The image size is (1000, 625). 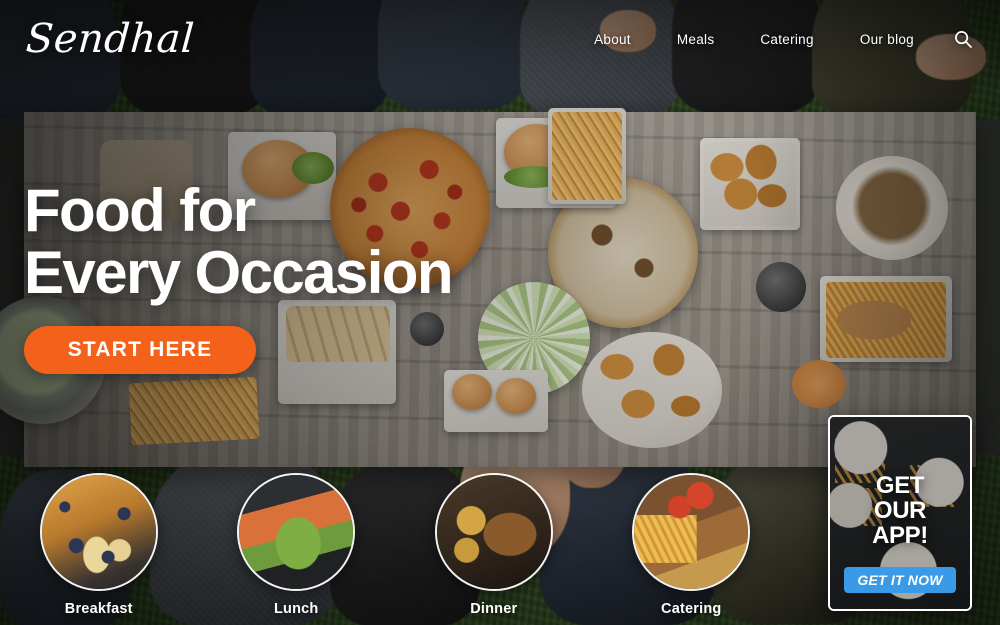 I want to click on category-catering: Catering, so click(x=691, y=545).